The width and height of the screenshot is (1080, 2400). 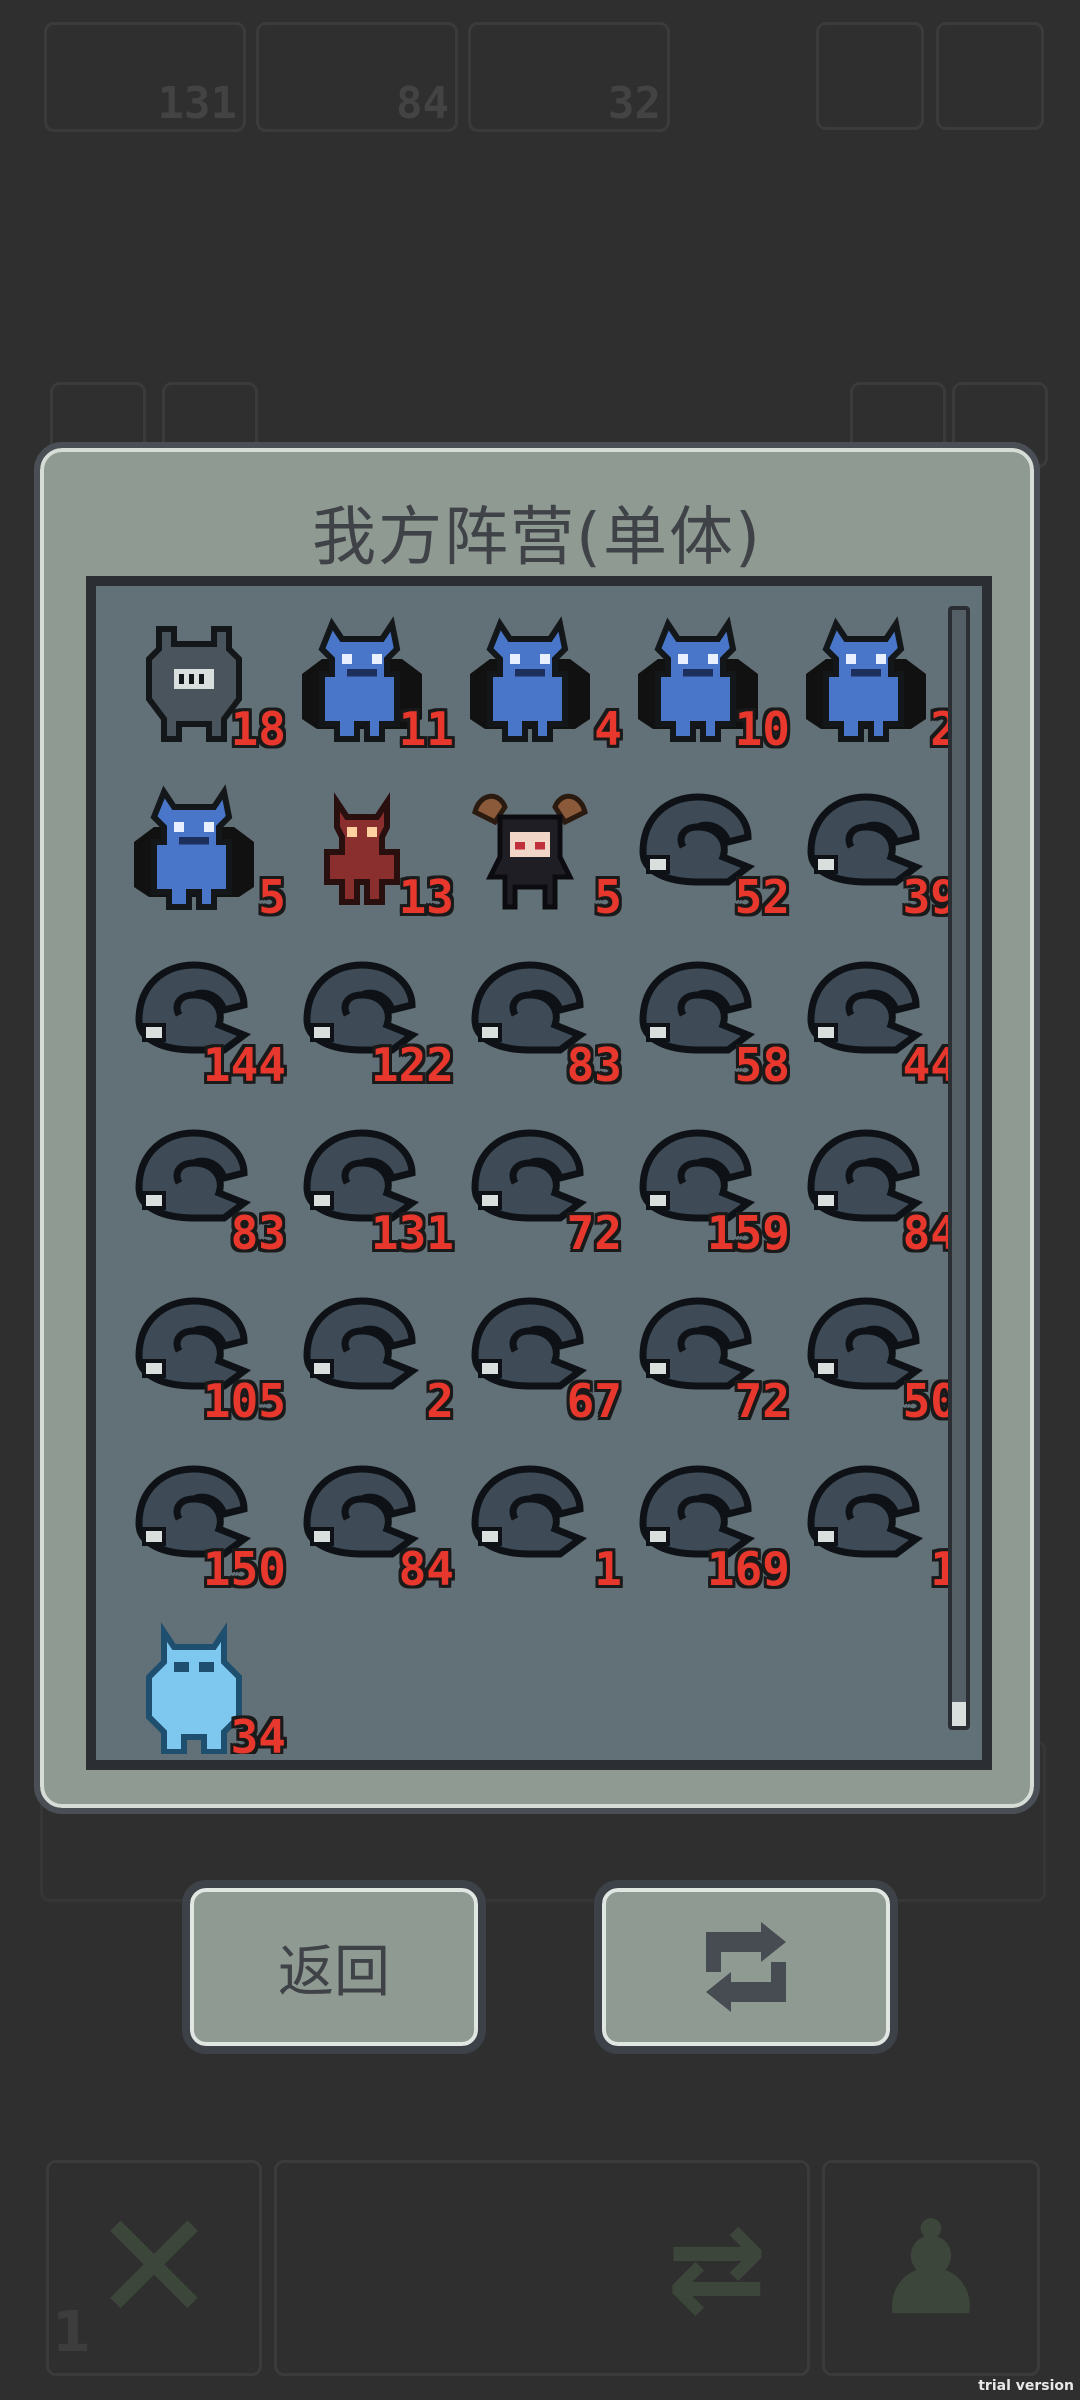 I want to click on unit-slot-shadow-spirit: 2, so click(x=376, y=1361).